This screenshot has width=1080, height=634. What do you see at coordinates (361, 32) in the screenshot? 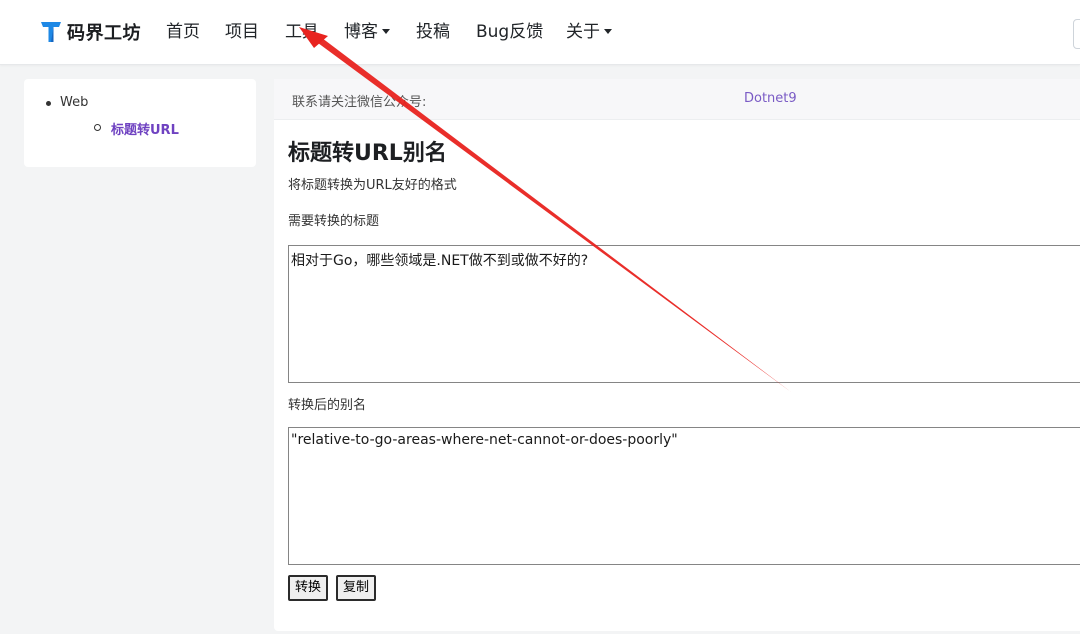
I see `nav-blog-label: 博客` at bounding box center [361, 32].